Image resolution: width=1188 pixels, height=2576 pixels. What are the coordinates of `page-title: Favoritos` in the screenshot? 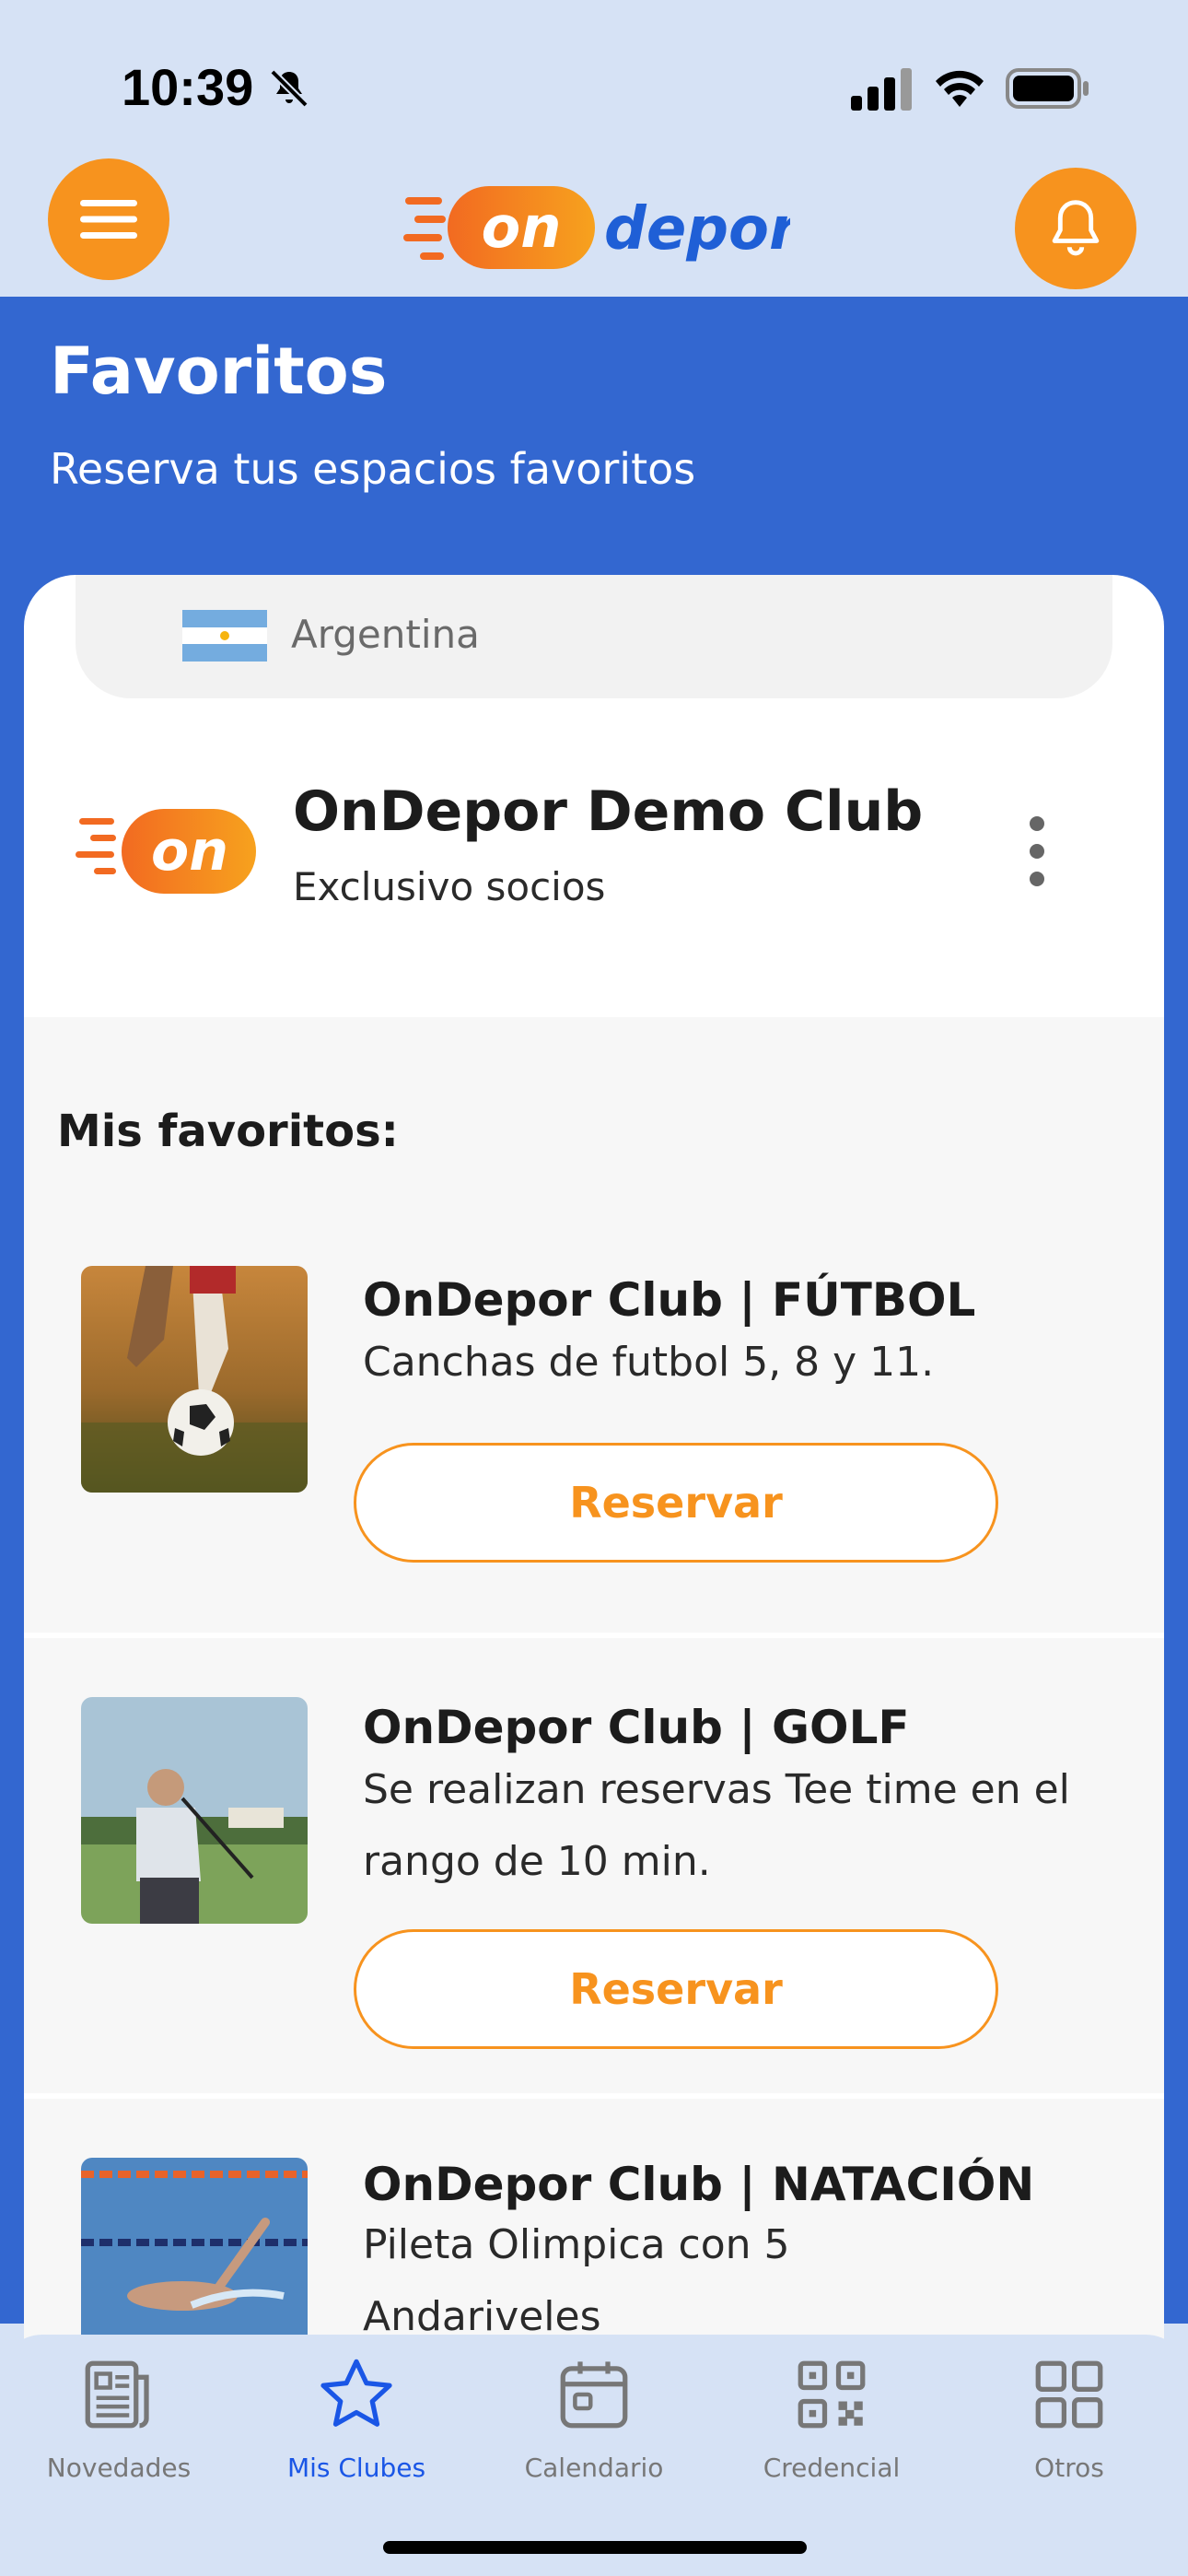 It's located at (219, 371).